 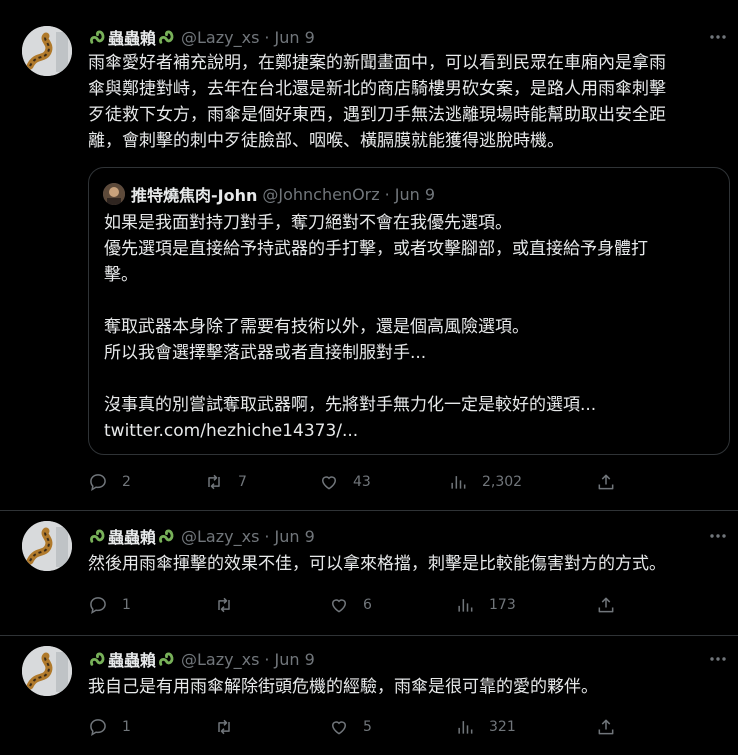 I want to click on views-count: 173, so click(x=502, y=605).